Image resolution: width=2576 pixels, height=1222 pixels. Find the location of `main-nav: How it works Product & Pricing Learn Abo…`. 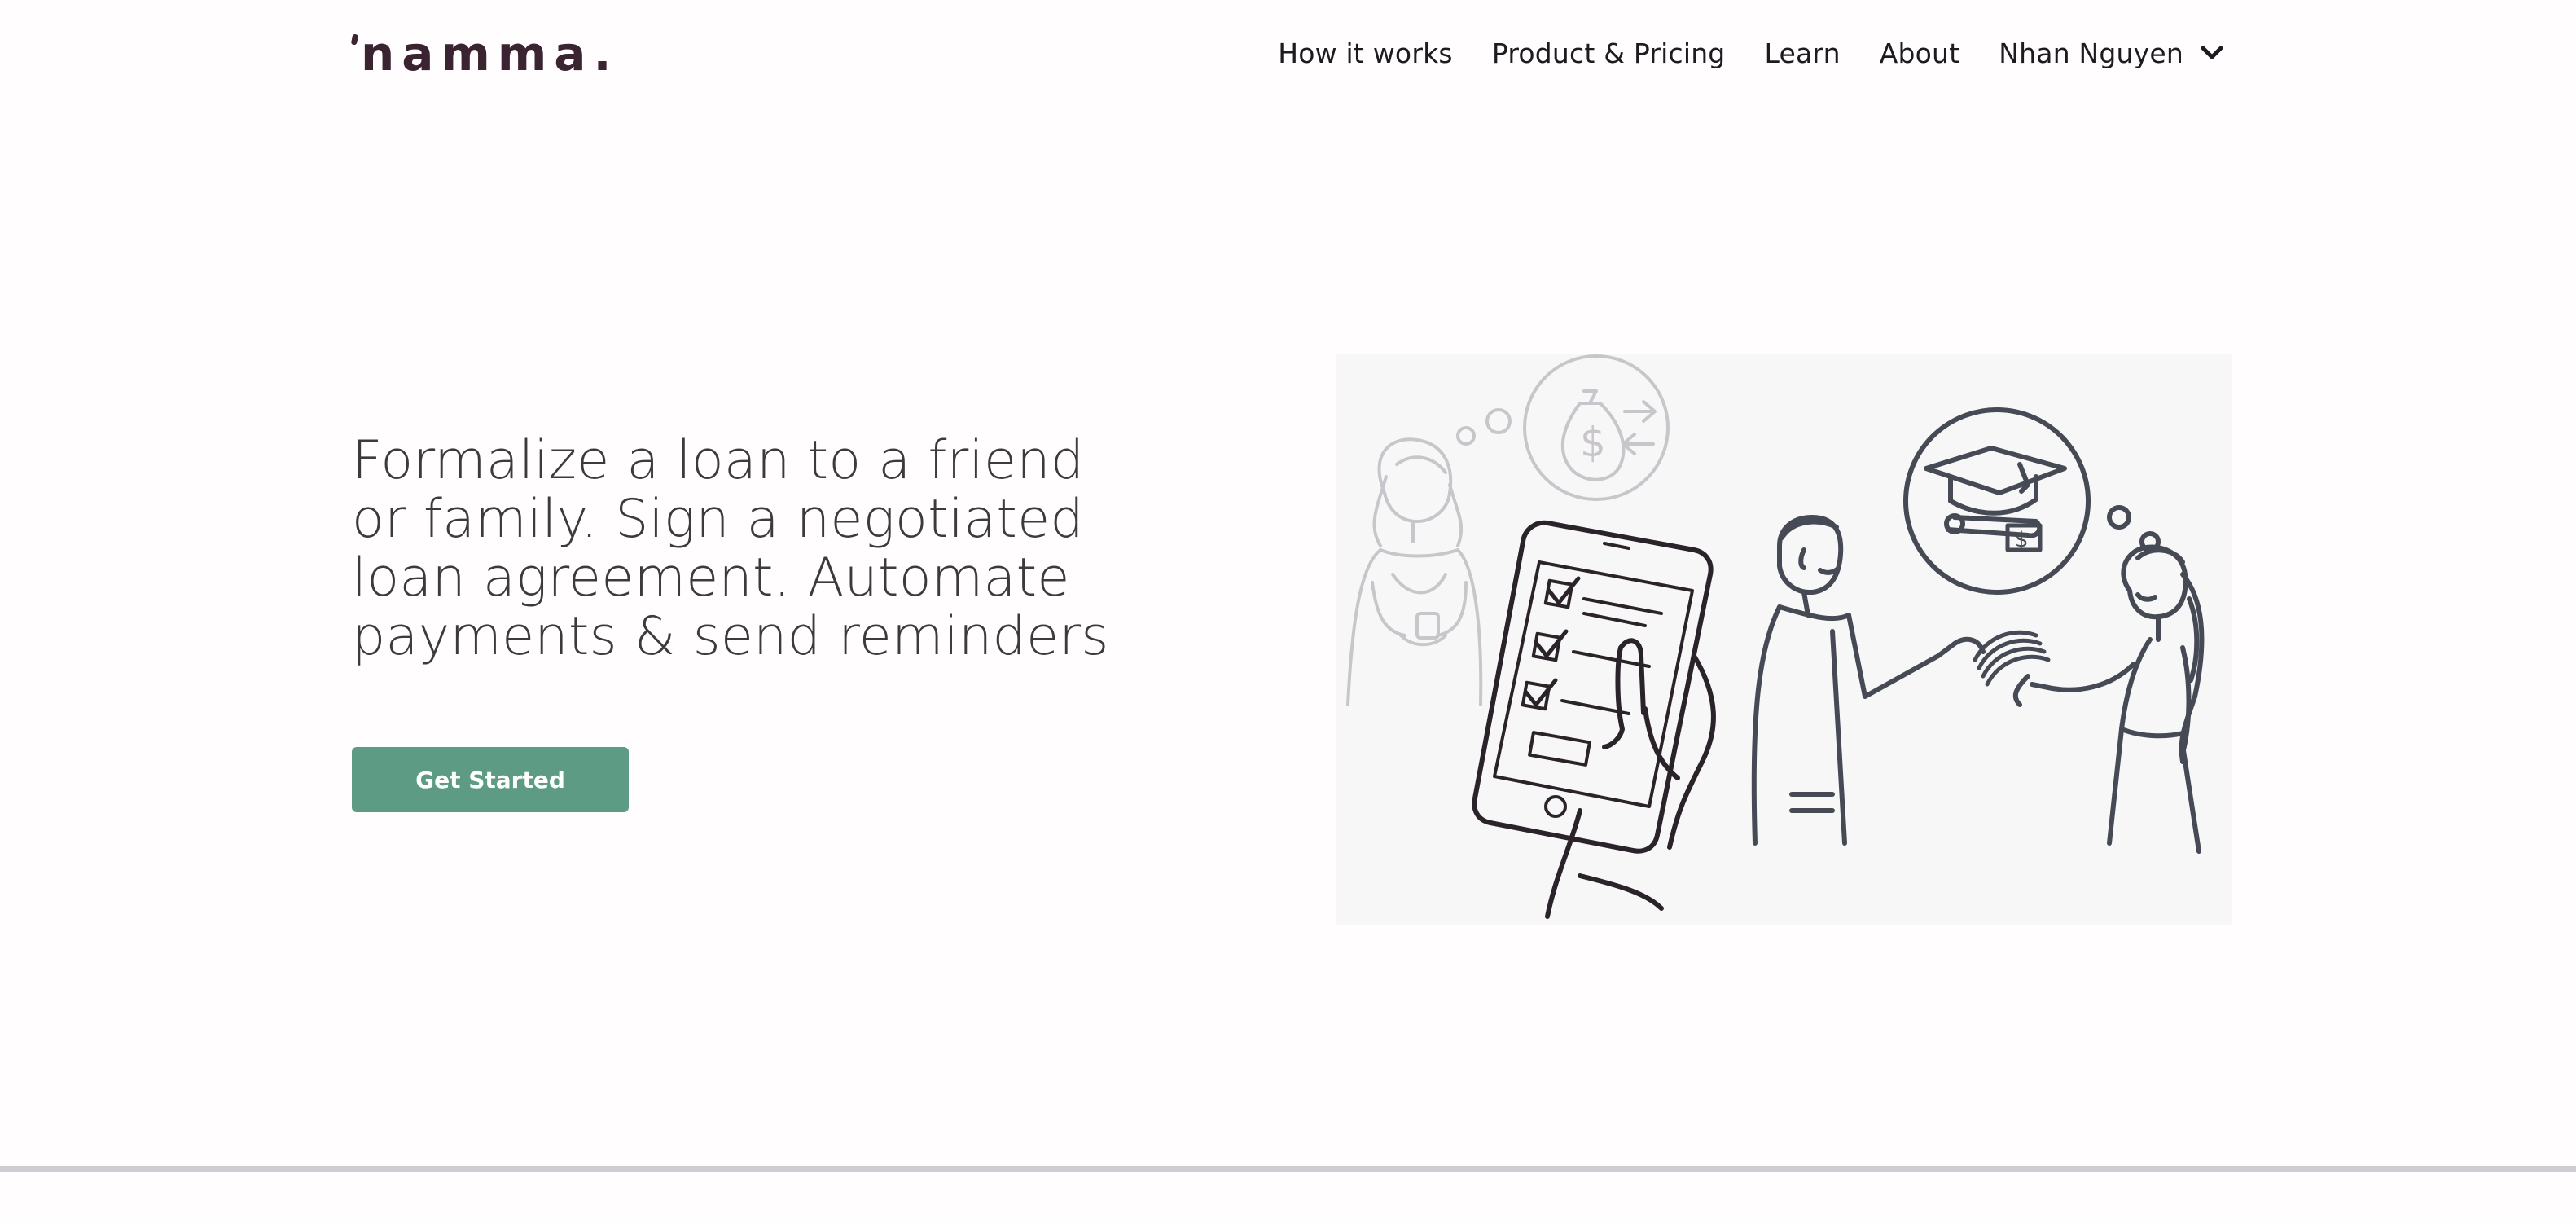

main-nav: How it works Product & Pricing Learn Abo… is located at coordinates (1751, 52).